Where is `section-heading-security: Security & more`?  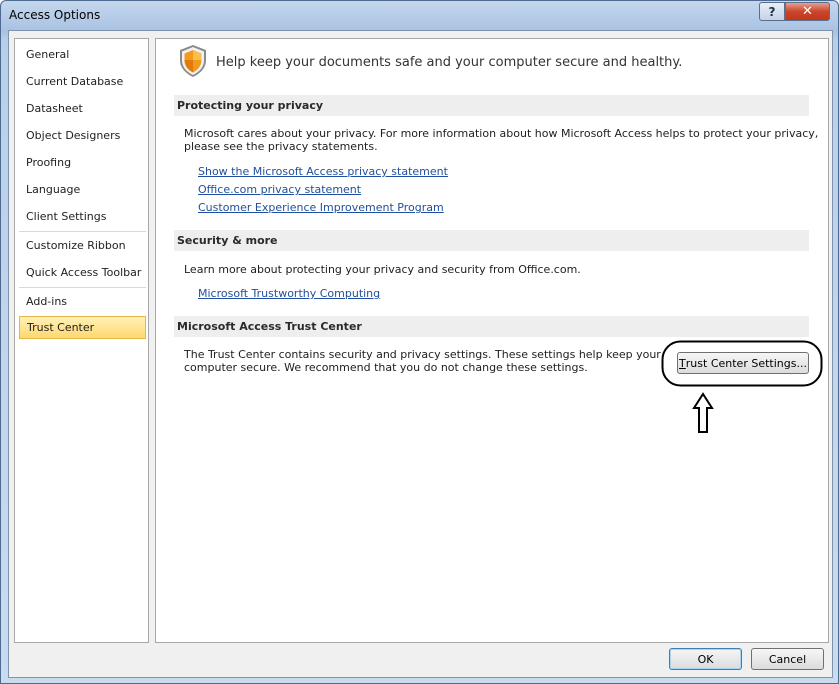
section-heading-security: Security & more is located at coordinates (491, 240).